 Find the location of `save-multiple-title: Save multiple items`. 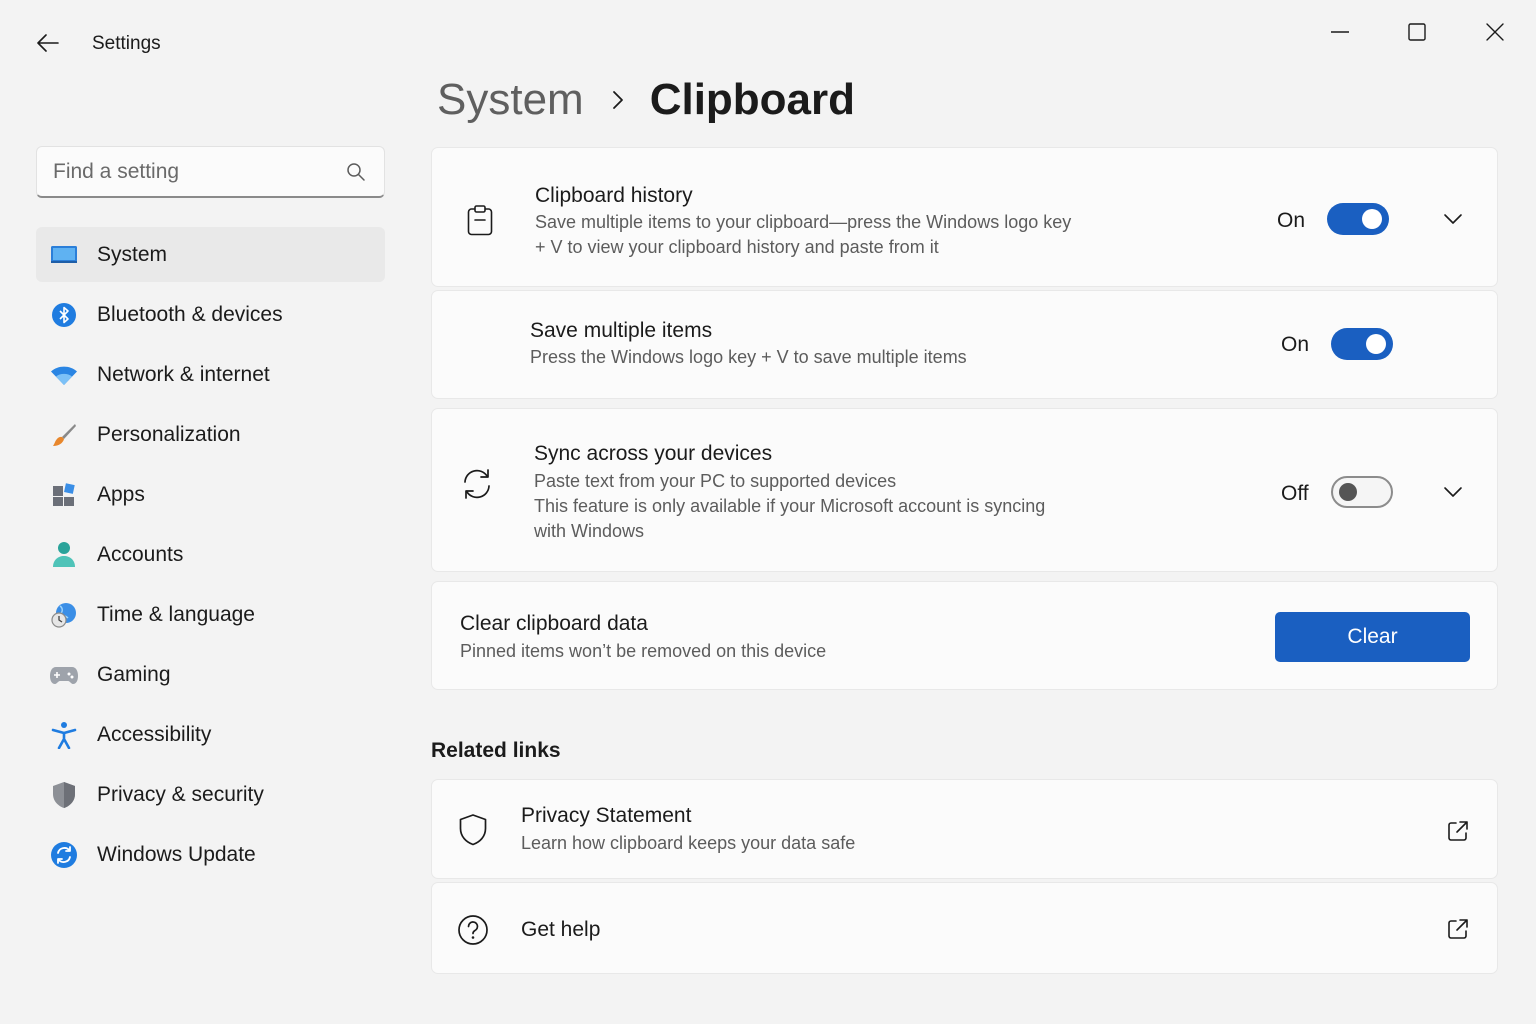

save-multiple-title: Save multiple items is located at coordinates (621, 330).